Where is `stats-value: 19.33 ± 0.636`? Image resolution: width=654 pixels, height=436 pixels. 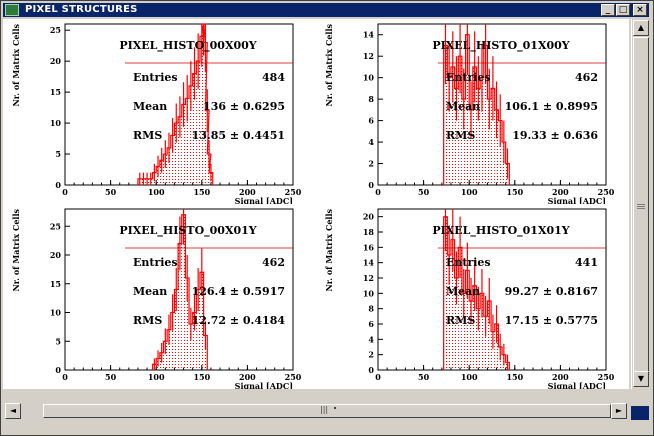 stats-value: 19.33 ± 0.636 is located at coordinates (555, 135).